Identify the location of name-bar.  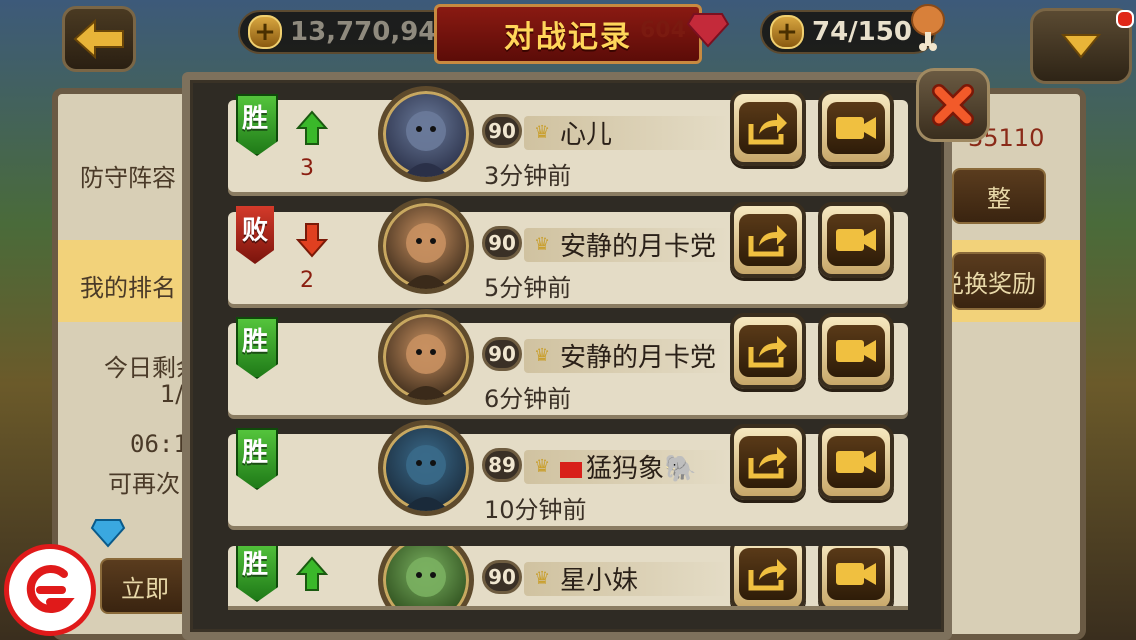
(627, 133).